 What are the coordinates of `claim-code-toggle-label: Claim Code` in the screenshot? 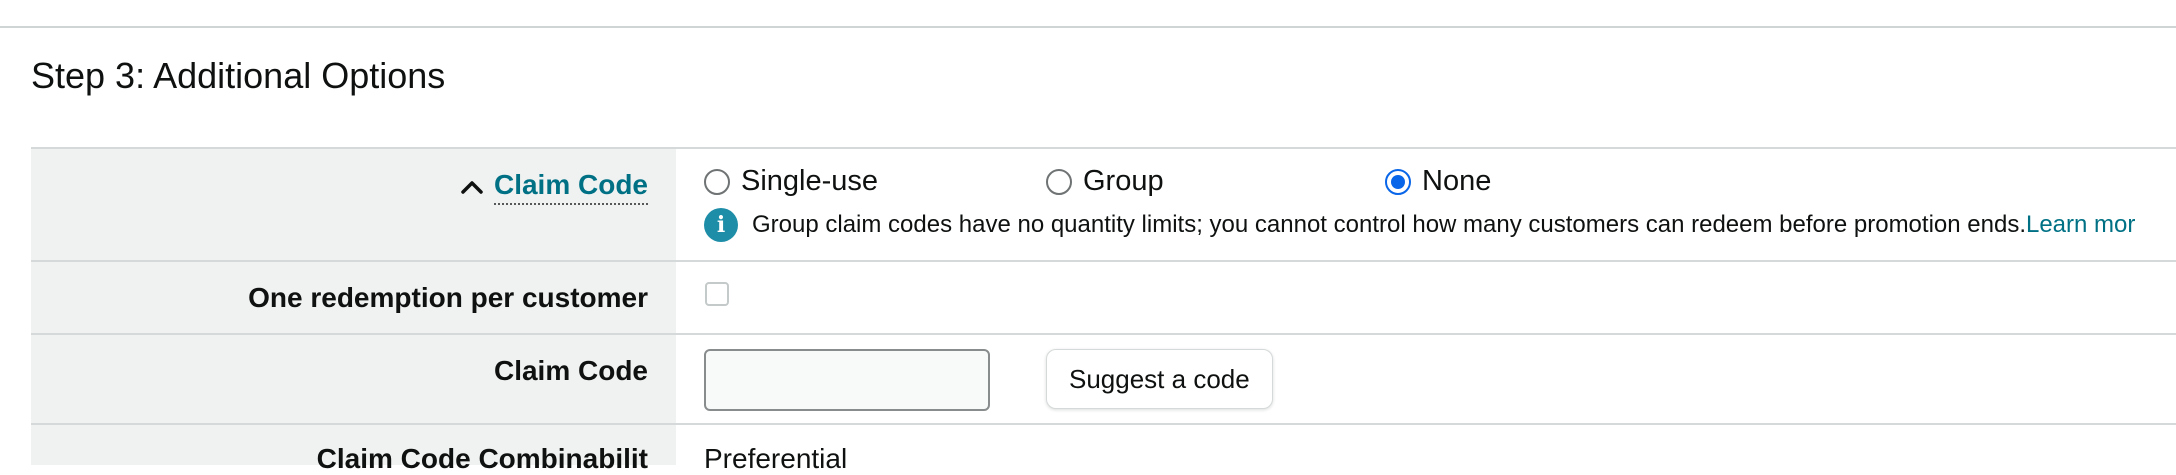 It's located at (570, 187).